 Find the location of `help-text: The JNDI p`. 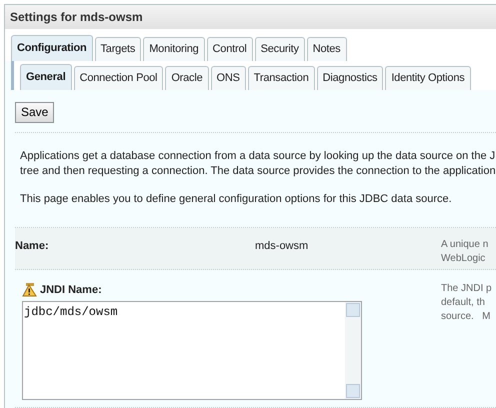

help-text: The JNDI p is located at coordinates (466, 289).